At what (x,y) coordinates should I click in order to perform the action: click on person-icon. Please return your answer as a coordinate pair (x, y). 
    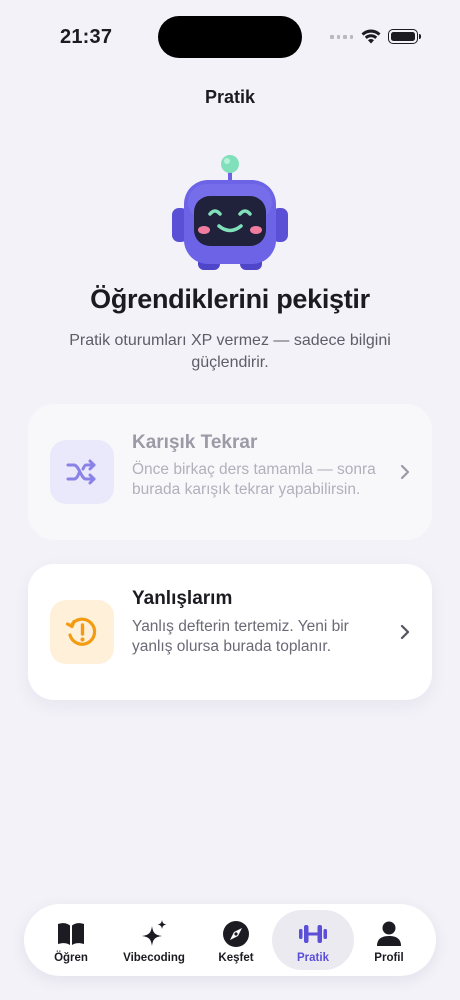
    Looking at the image, I should click on (389, 933).